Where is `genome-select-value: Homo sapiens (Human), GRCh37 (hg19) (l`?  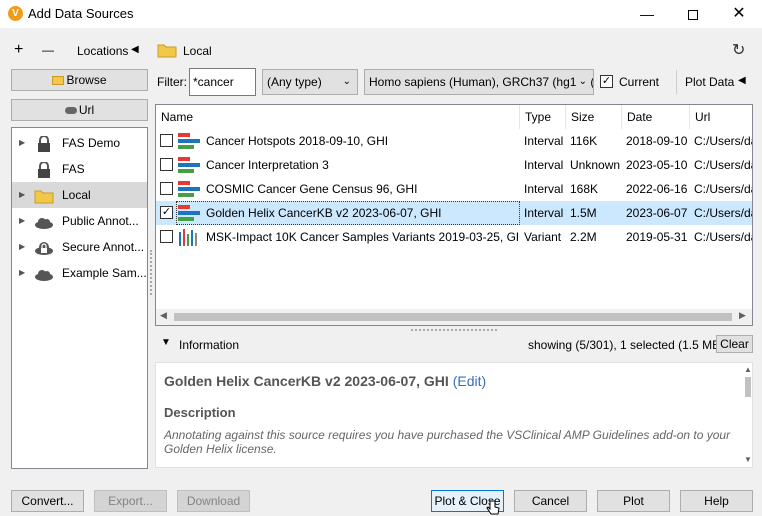
genome-select-value: Homo sapiens (Human), GRCh37 (hg19) (l is located at coordinates (481, 82).